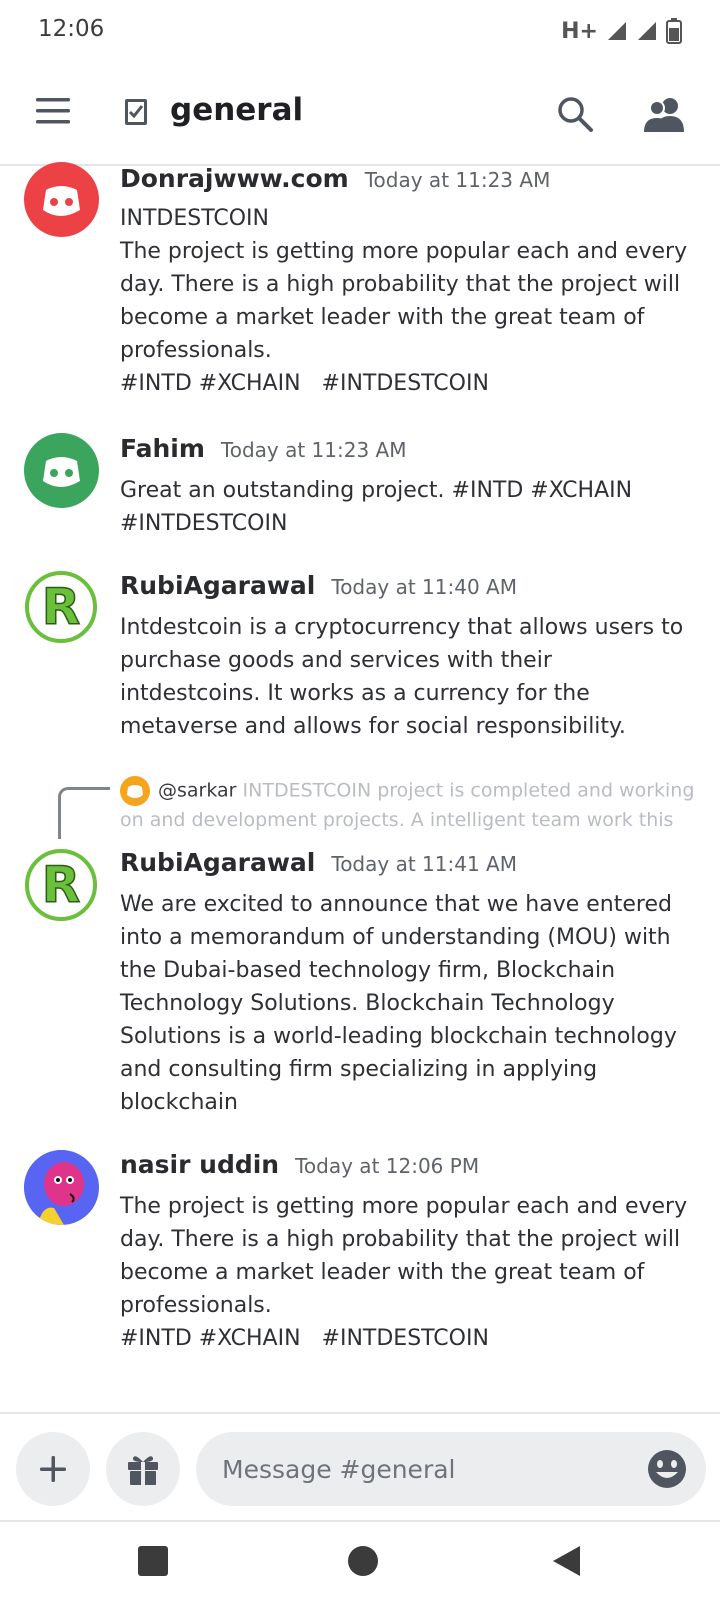 This screenshot has width=720, height=1600. What do you see at coordinates (318, 862) in the screenshot?
I see `message-header: RubiAgarawal Today at 11:41 AM` at bounding box center [318, 862].